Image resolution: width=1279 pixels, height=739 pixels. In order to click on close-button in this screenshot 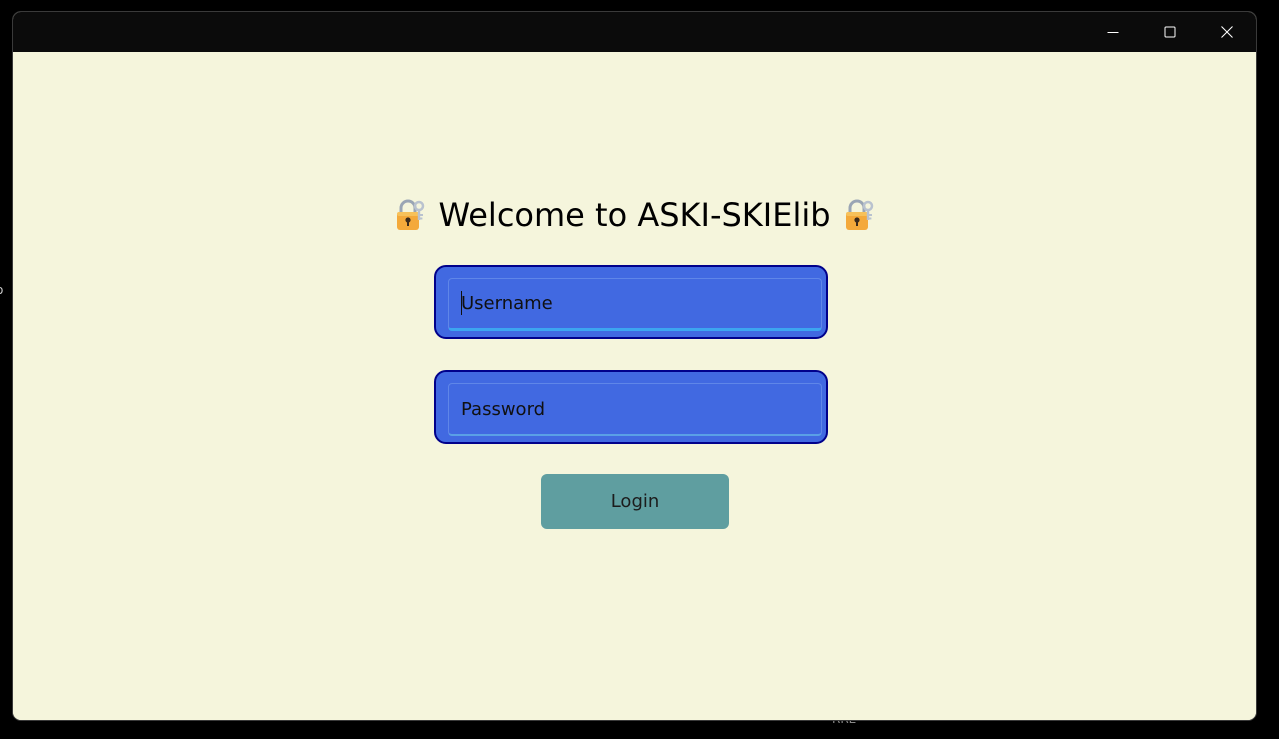, I will do `click(1226, 32)`.